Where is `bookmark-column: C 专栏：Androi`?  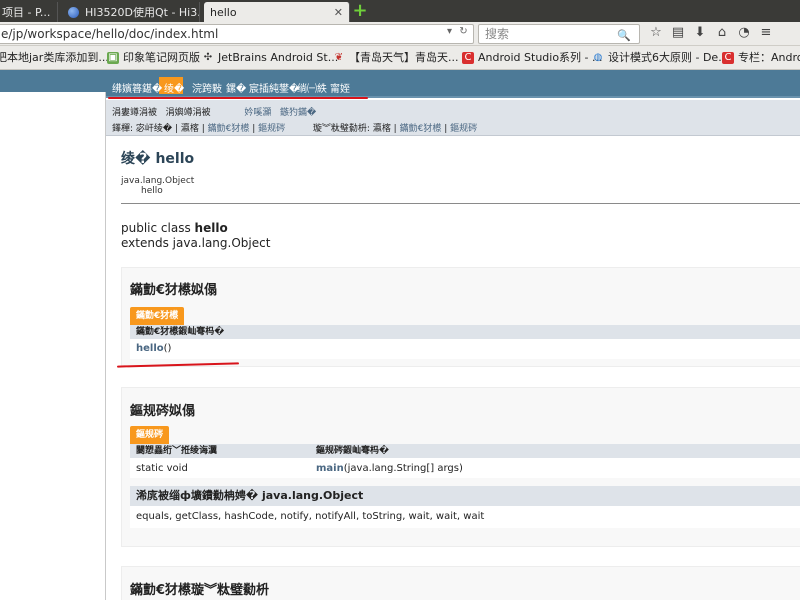
bookmark-column: C 专栏：Androi is located at coordinates (761, 58).